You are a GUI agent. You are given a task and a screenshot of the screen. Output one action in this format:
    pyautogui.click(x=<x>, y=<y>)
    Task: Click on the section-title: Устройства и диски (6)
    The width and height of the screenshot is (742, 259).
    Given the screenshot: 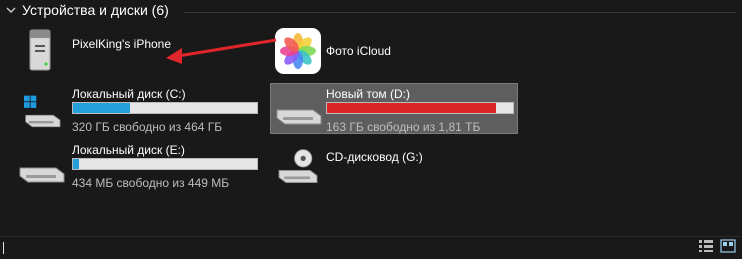 What is the action you would take?
    pyautogui.click(x=95, y=10)
    